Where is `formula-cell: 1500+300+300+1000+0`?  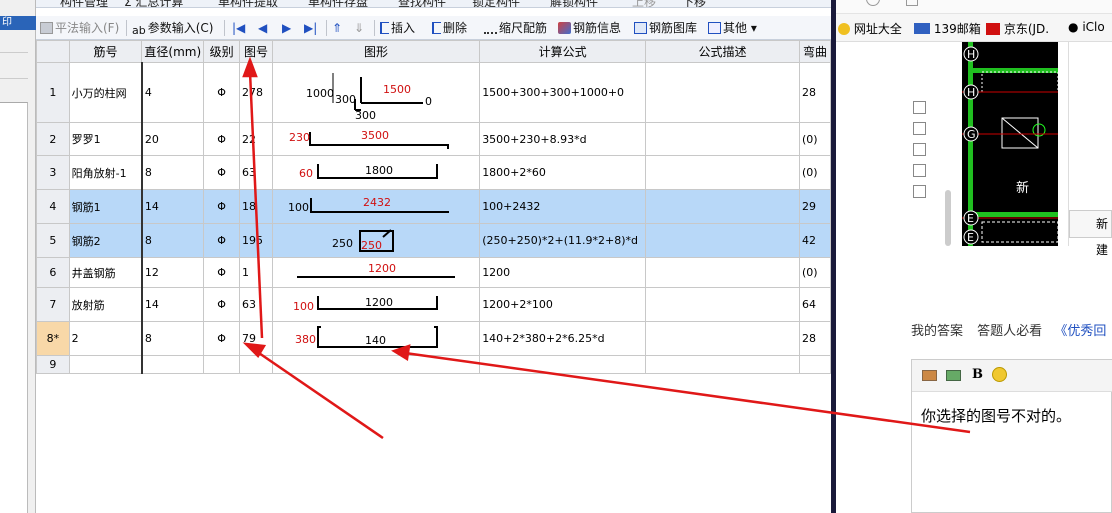 formula-cell: 1500+300+300+1000+0 is located at coordinates (563, 92).